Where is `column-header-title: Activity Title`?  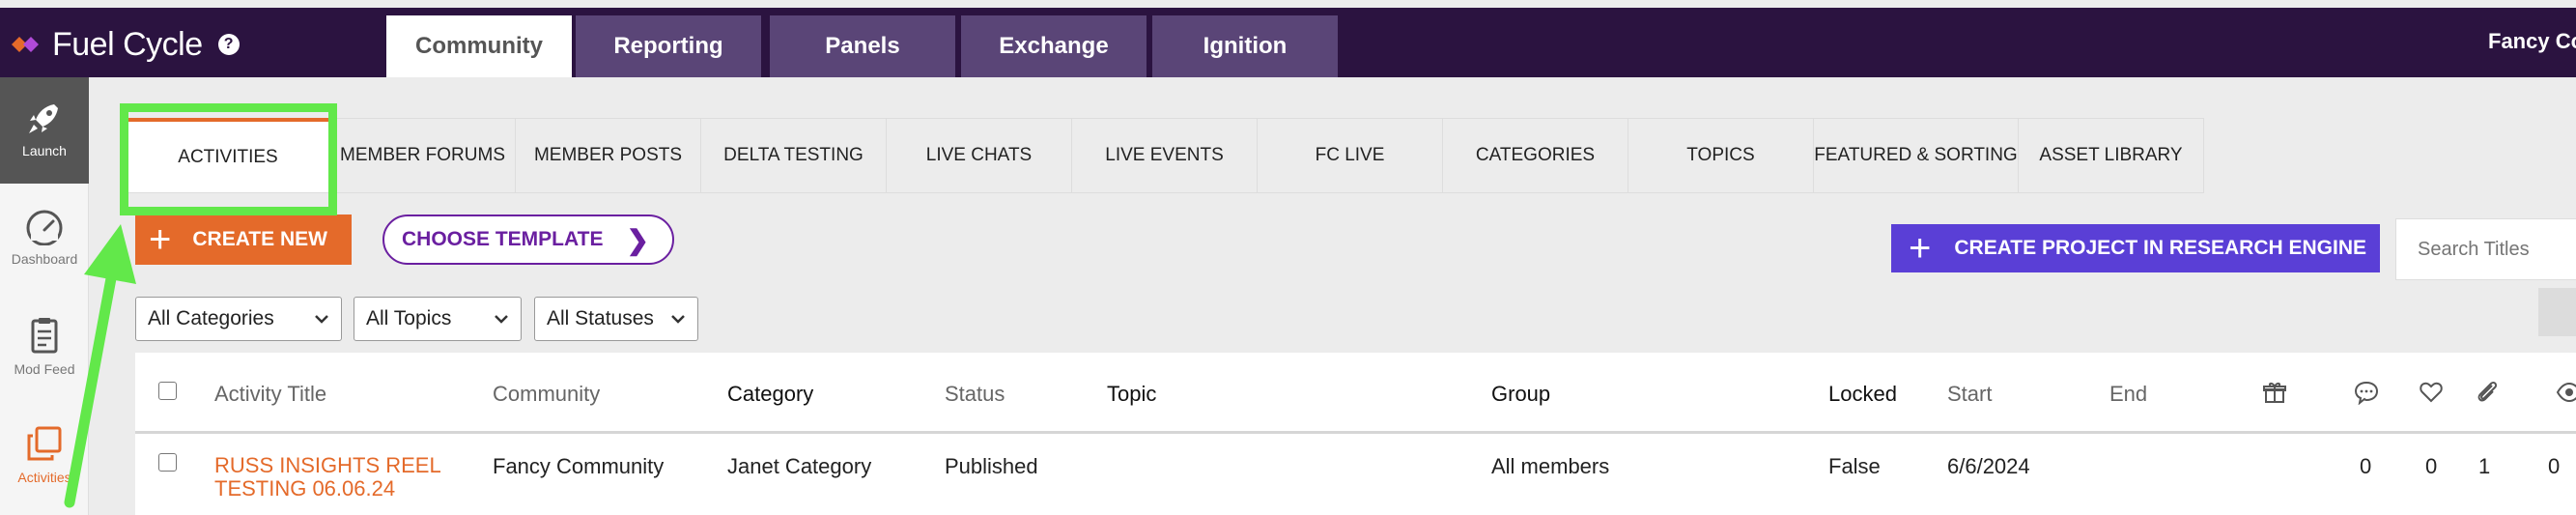 column-header-title: Activity Title is located at coordinates (270, 394).